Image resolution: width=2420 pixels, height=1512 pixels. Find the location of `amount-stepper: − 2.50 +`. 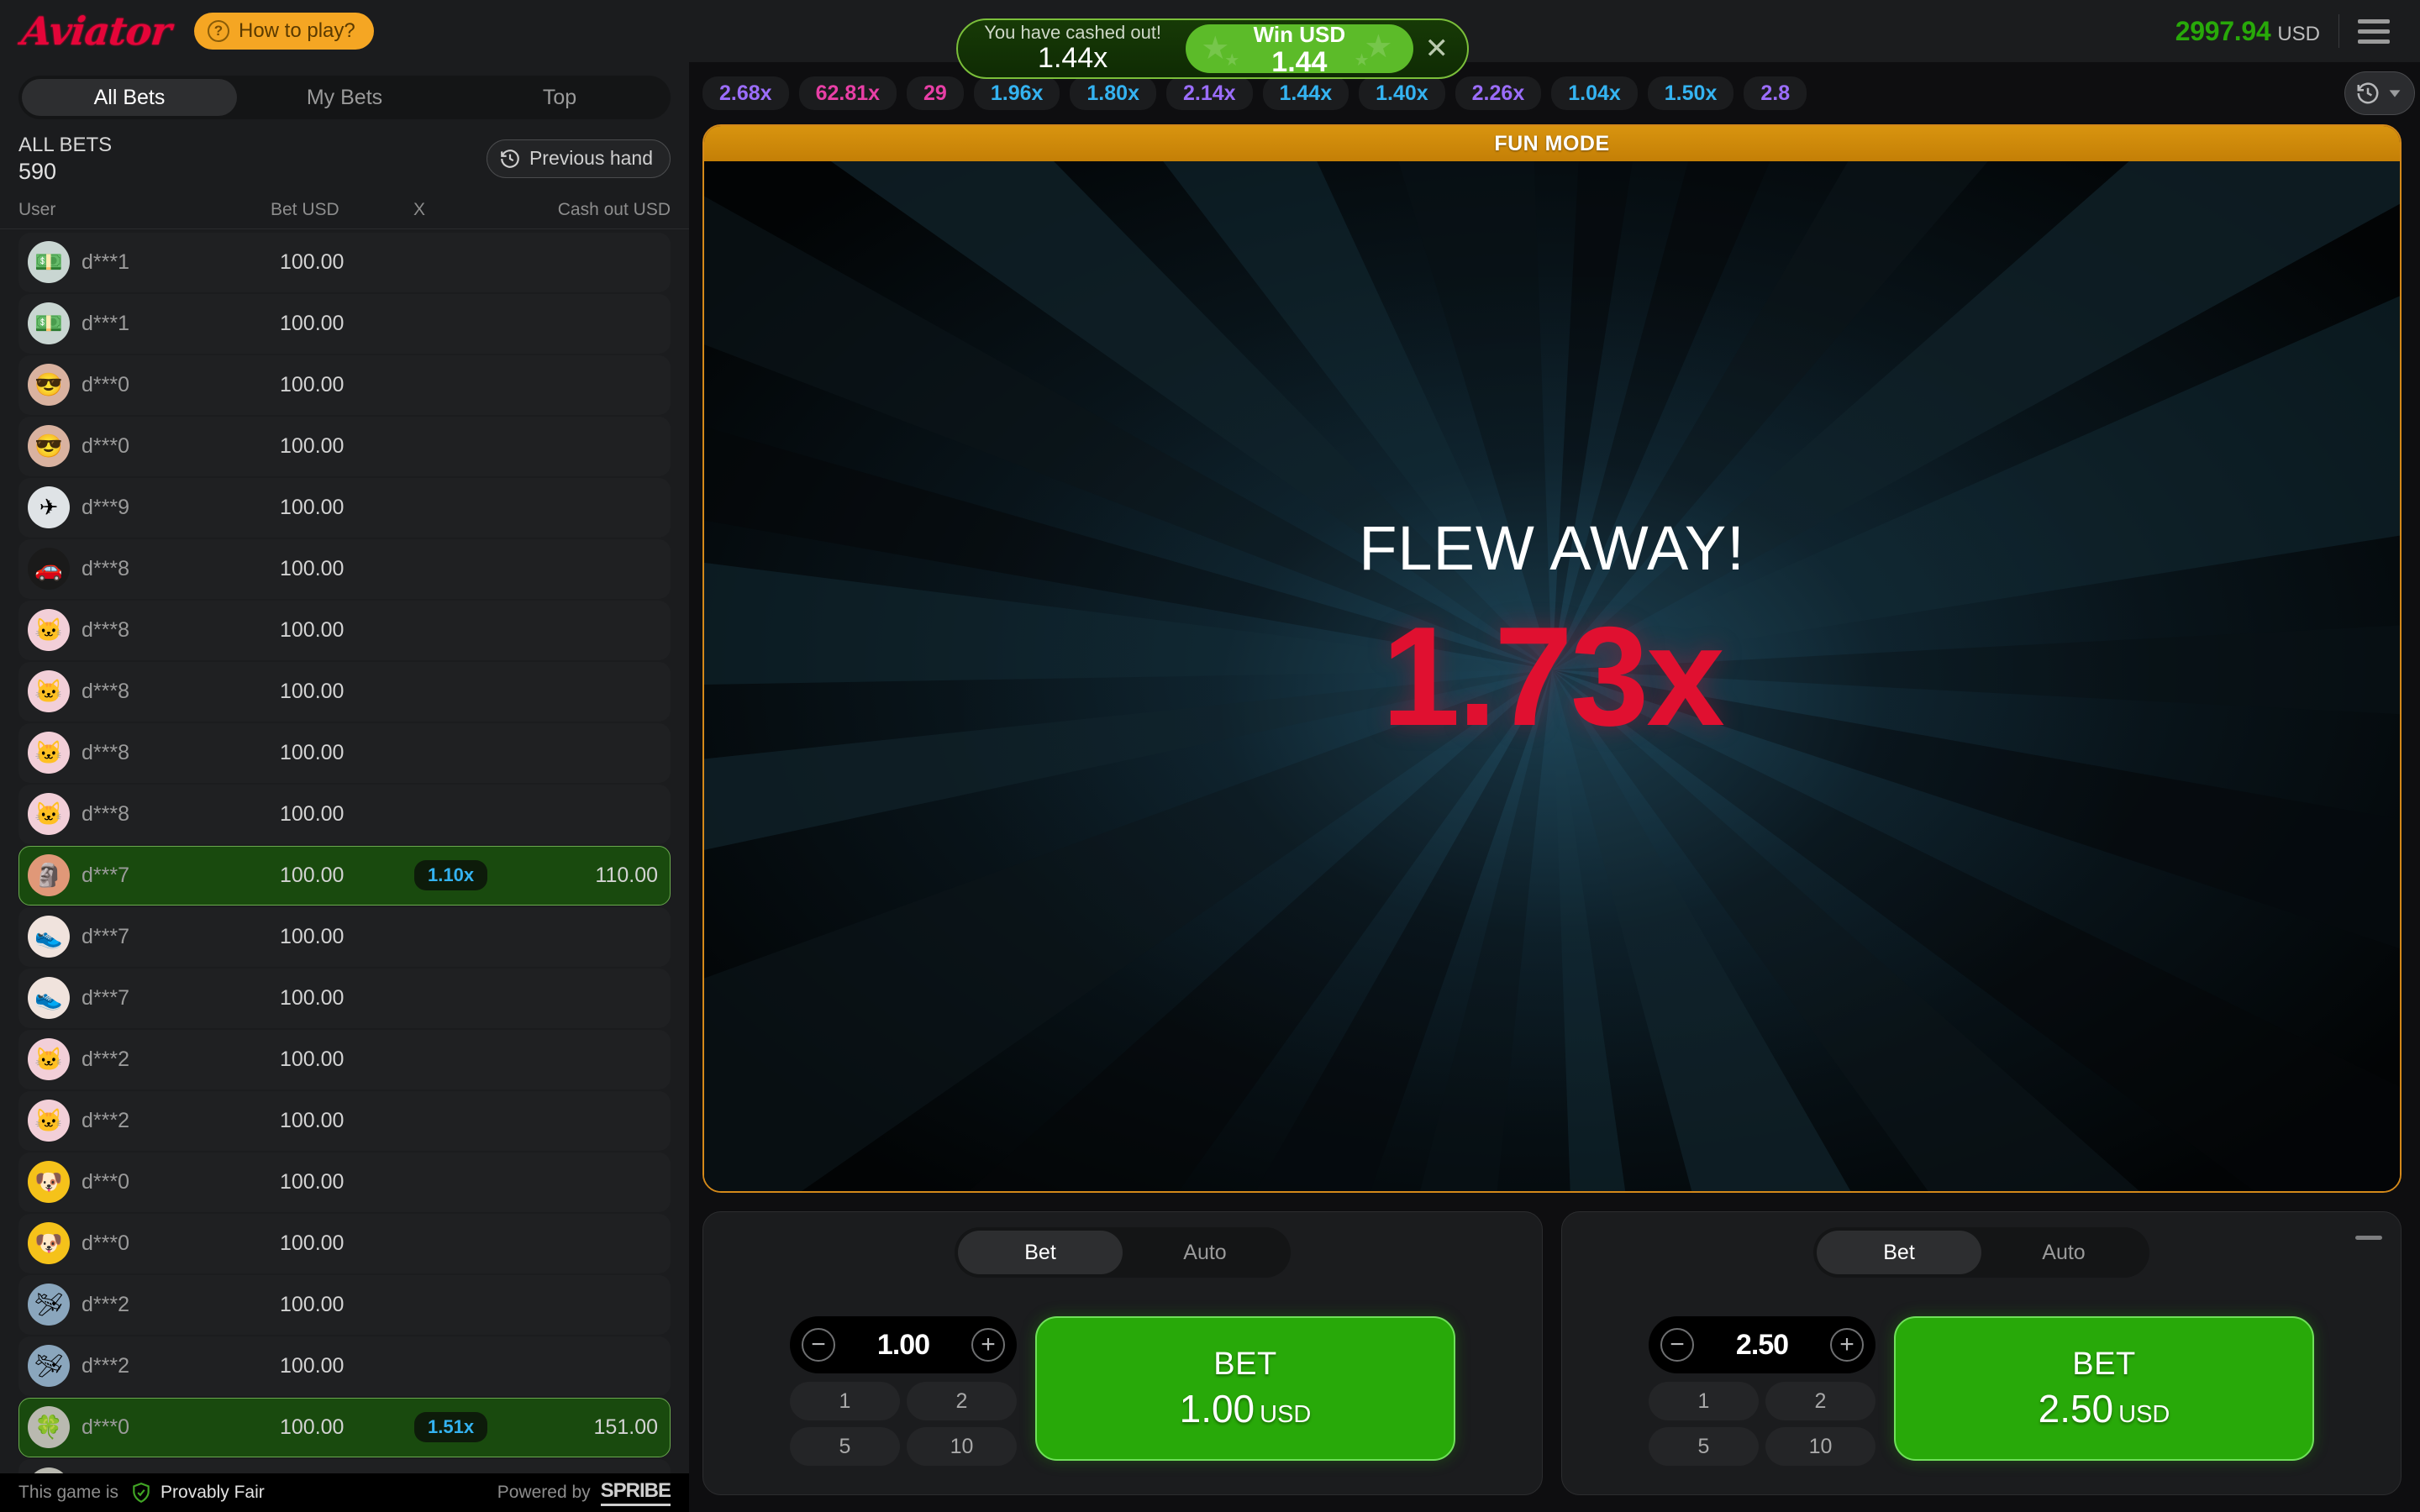

amount-stepper: − 2.50 + is located at coordinates (1762, 1344).